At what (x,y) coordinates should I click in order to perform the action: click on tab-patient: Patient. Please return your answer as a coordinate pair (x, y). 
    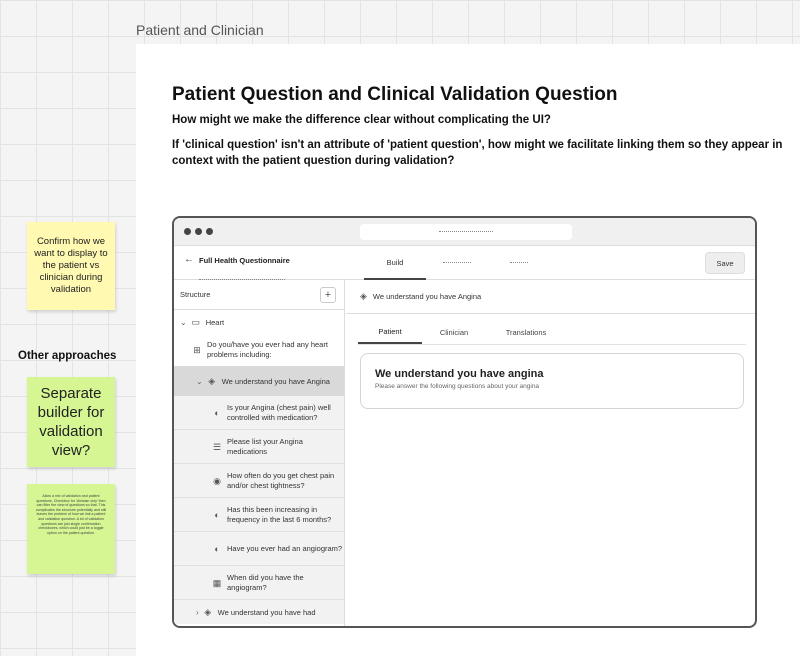
    Looking at the image, I should click on (390, 332).